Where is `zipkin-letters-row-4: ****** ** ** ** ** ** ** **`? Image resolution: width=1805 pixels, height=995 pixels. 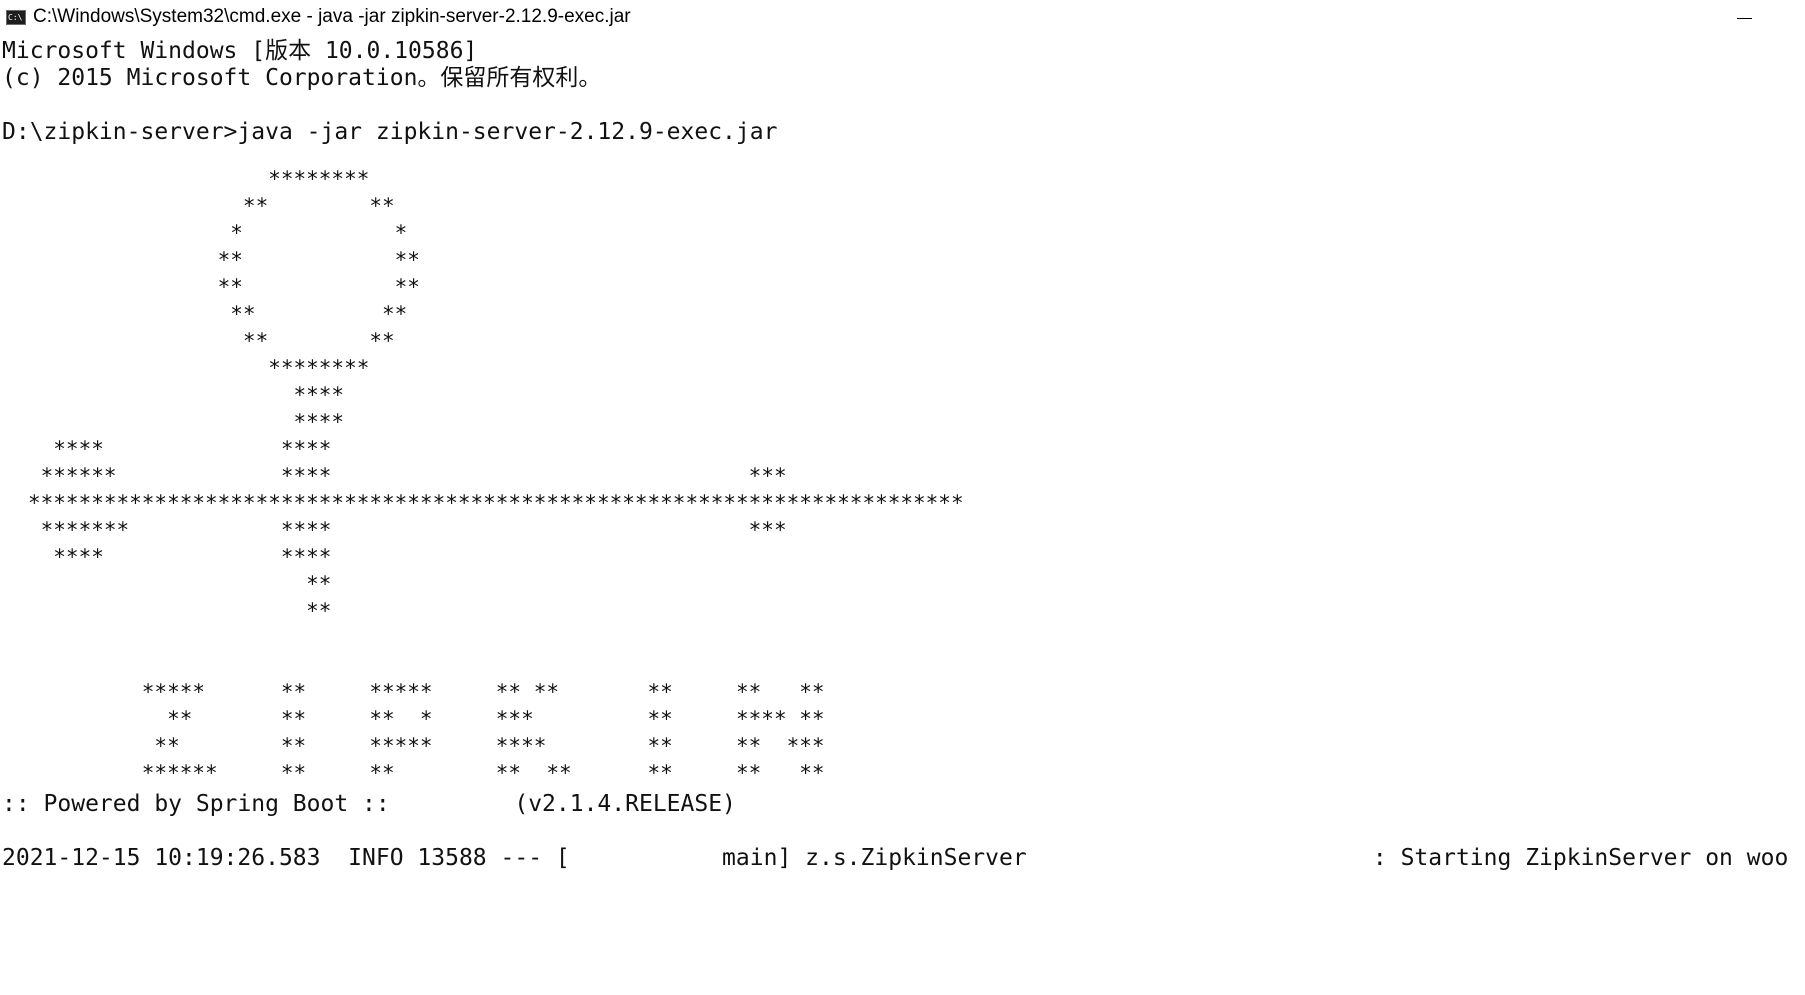
zipkin-letters-row-4: ****** ** ** ** ** ** ** ** is located at coordinates (426, 773).